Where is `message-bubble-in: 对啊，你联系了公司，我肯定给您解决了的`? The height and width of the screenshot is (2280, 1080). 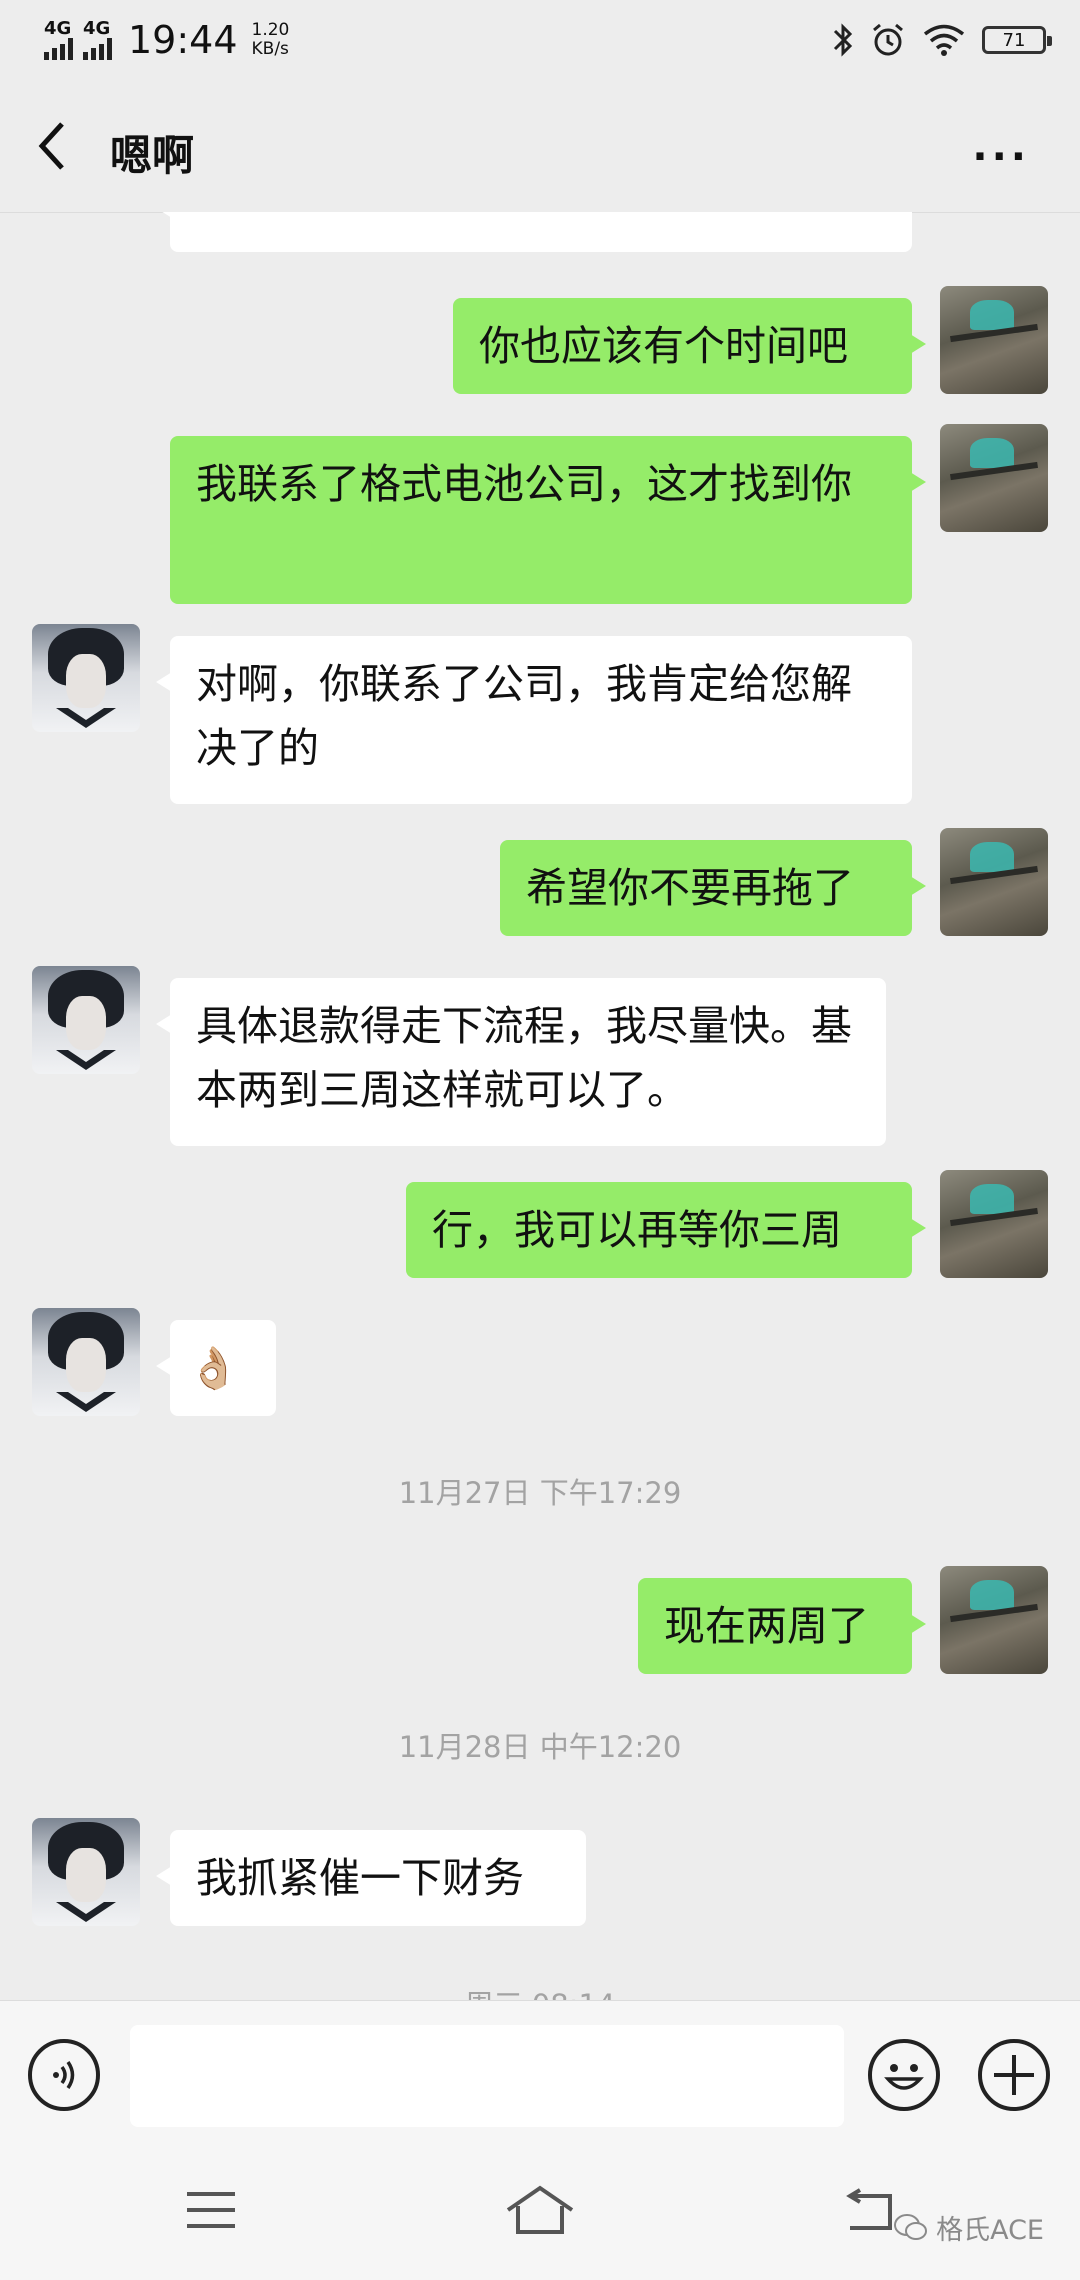
message-bubble-in: 对啊，你联系了公司，我肯定给您解决了的 is located at coordinates (534, 720).